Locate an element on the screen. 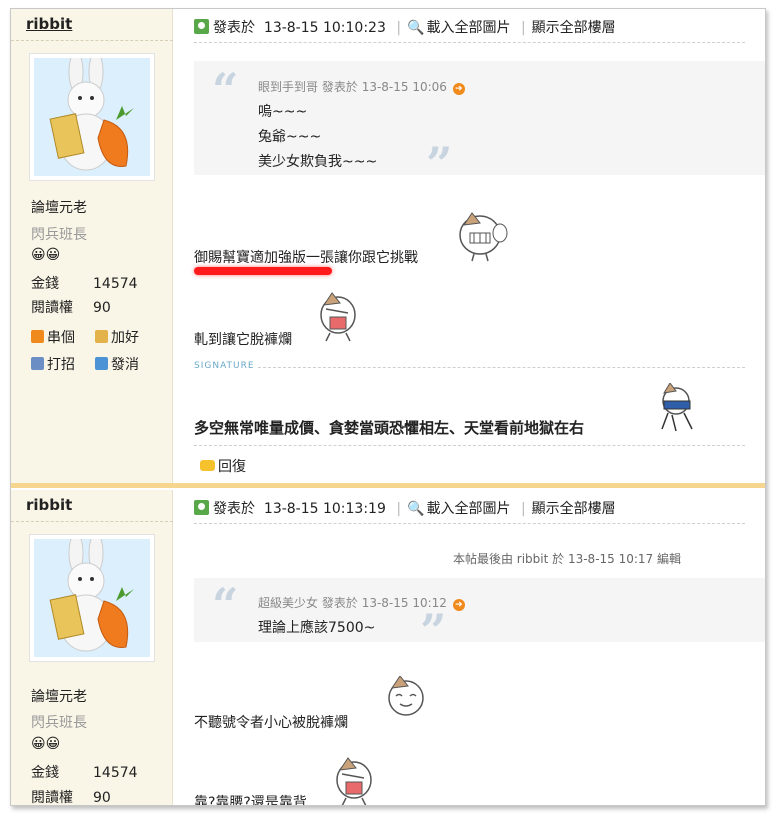 The image size is (779, 818). visit-button: 串個 is located at coordinates (53, 337).